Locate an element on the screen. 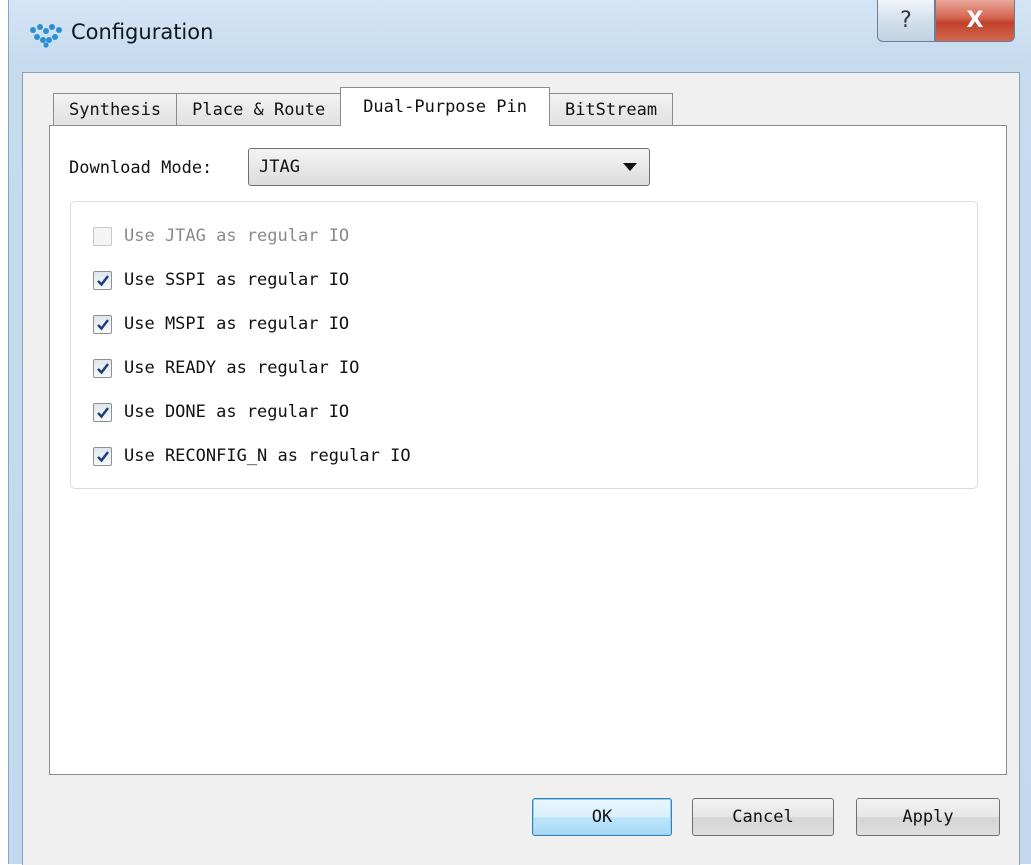 This screenshot has width=1031, height=865. checkbox-use-jtag is located at coordinates (102, 236).